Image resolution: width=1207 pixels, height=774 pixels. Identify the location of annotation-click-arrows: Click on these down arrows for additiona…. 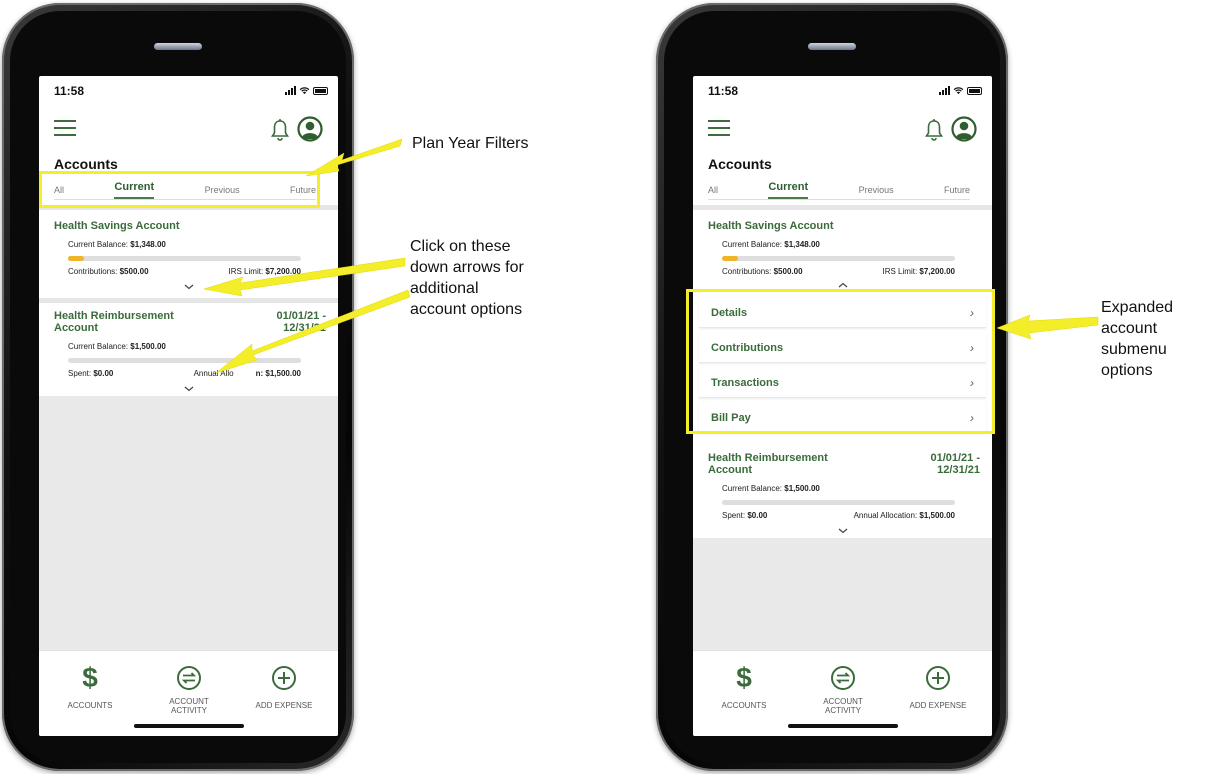
(467, 278).